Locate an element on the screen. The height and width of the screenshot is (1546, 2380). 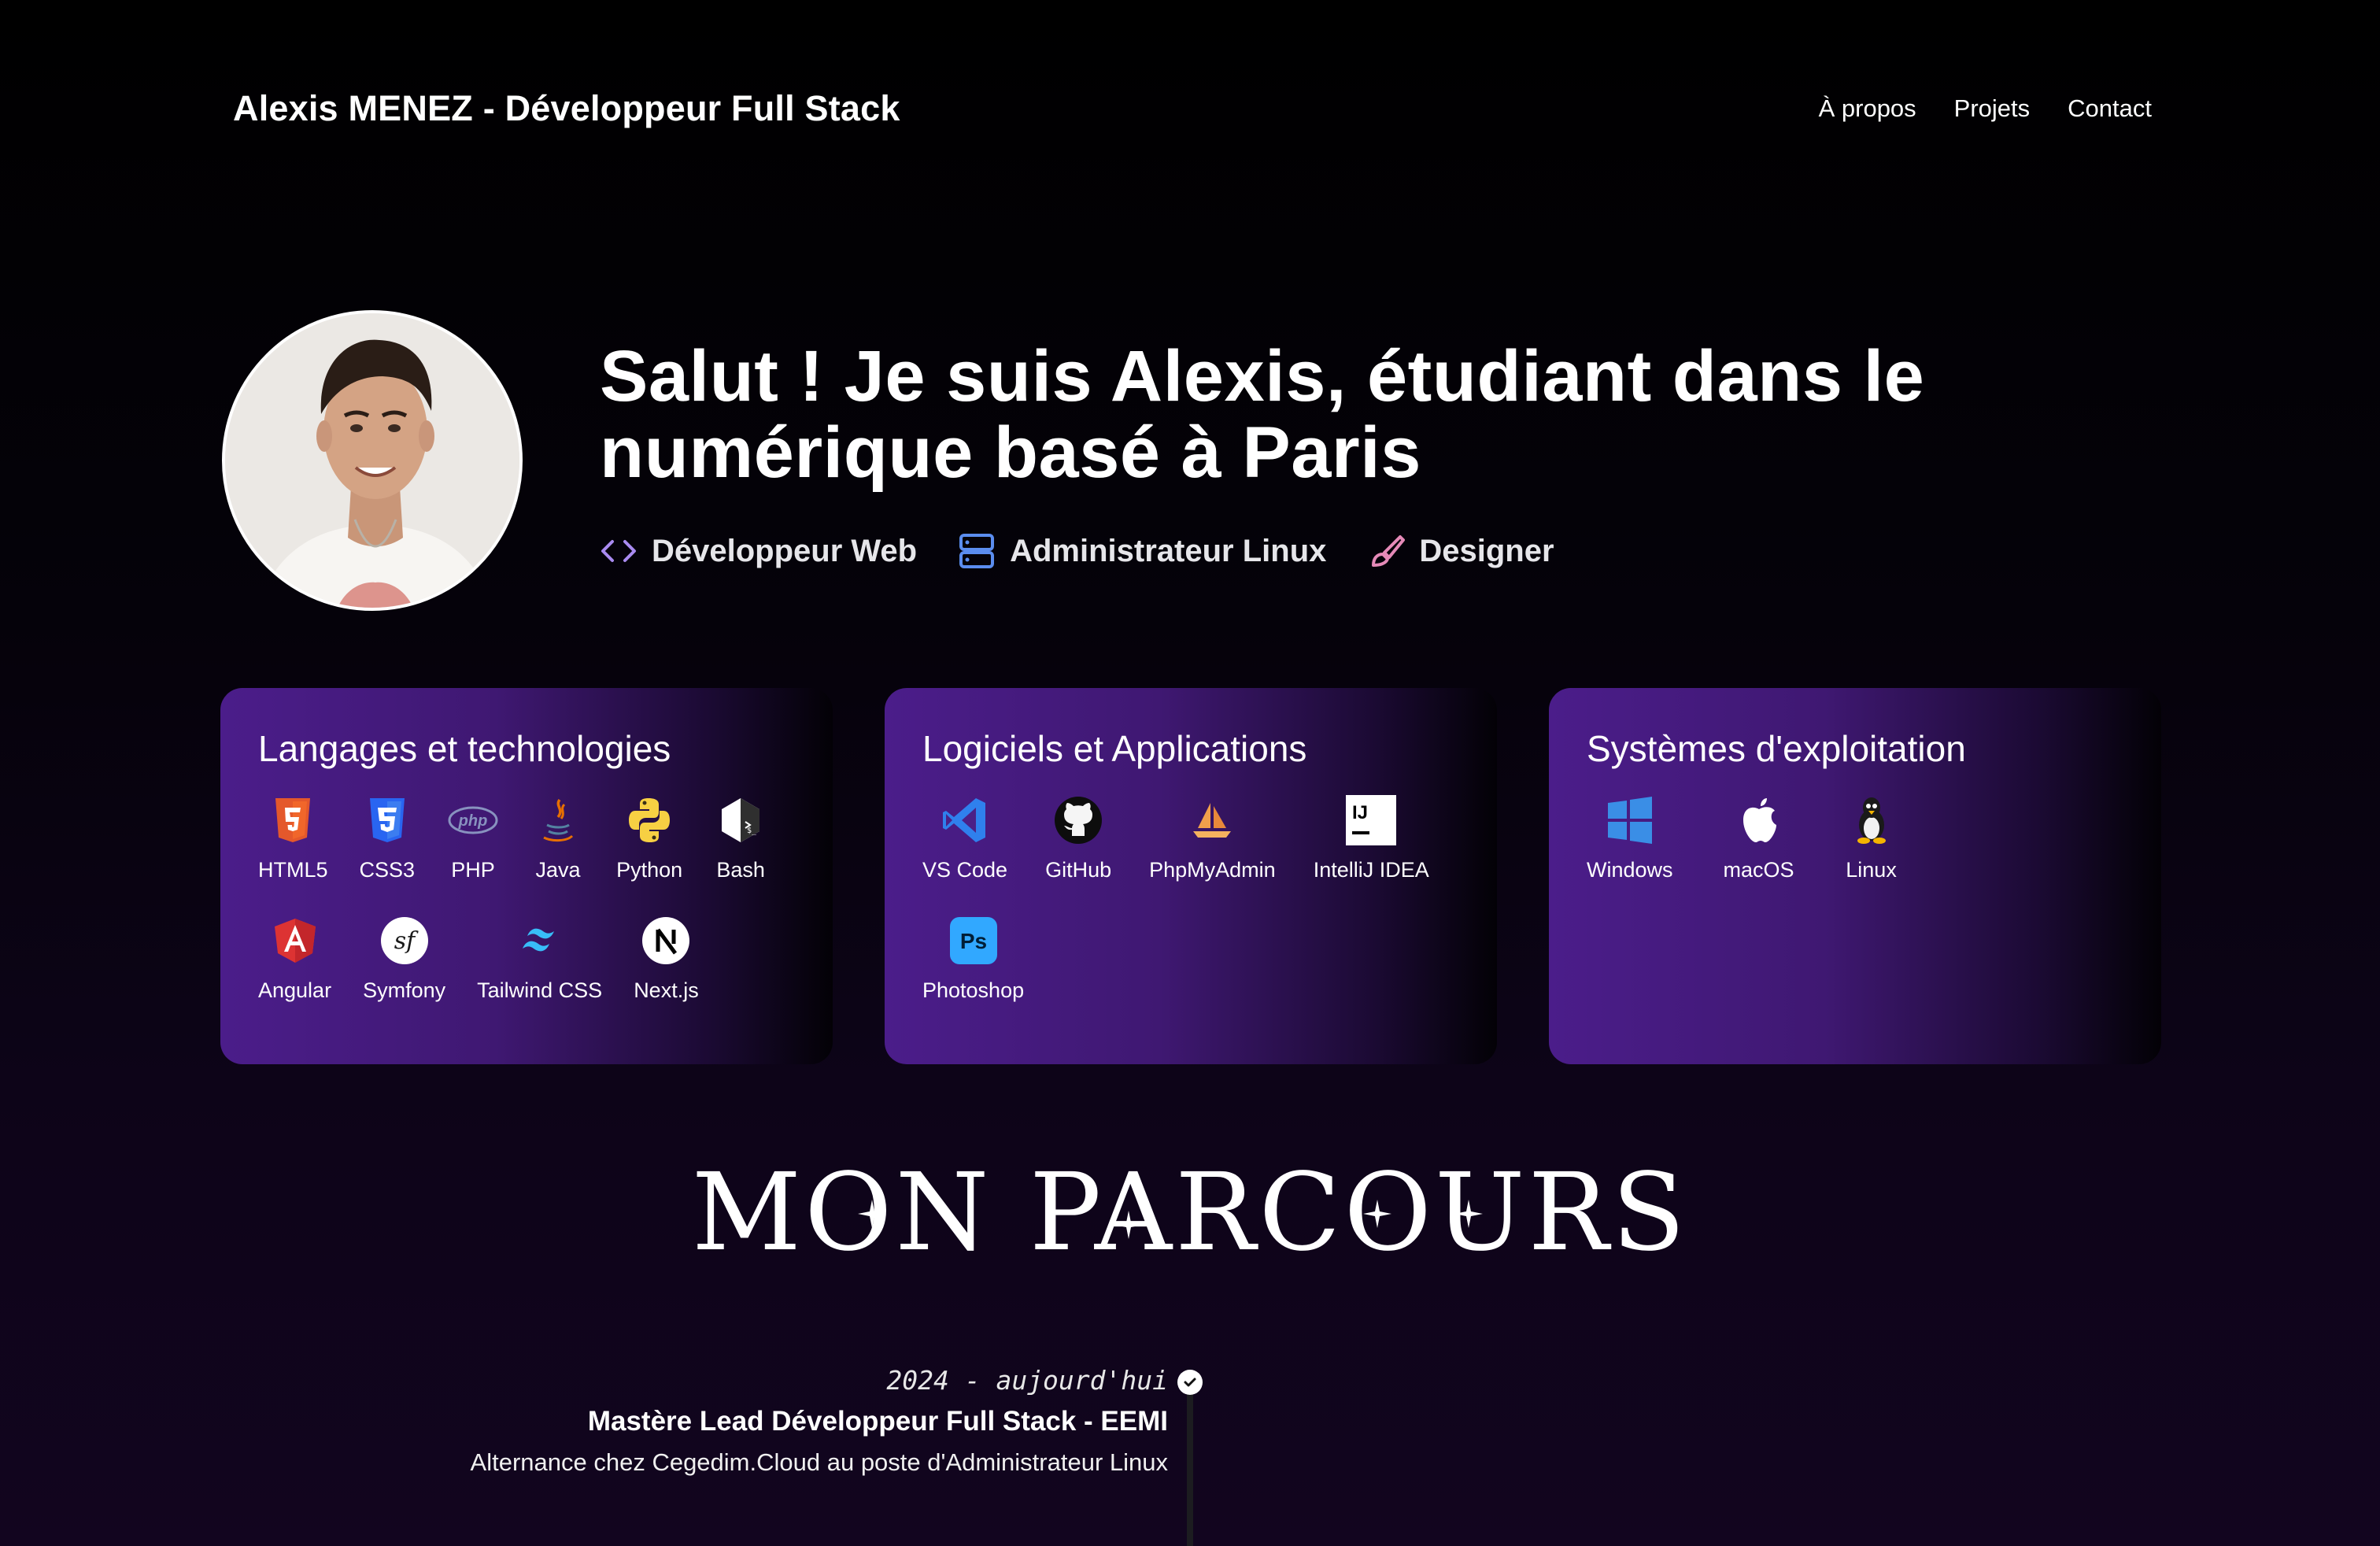
tech-css3: CSS3 is located at coordinates (387, 838).